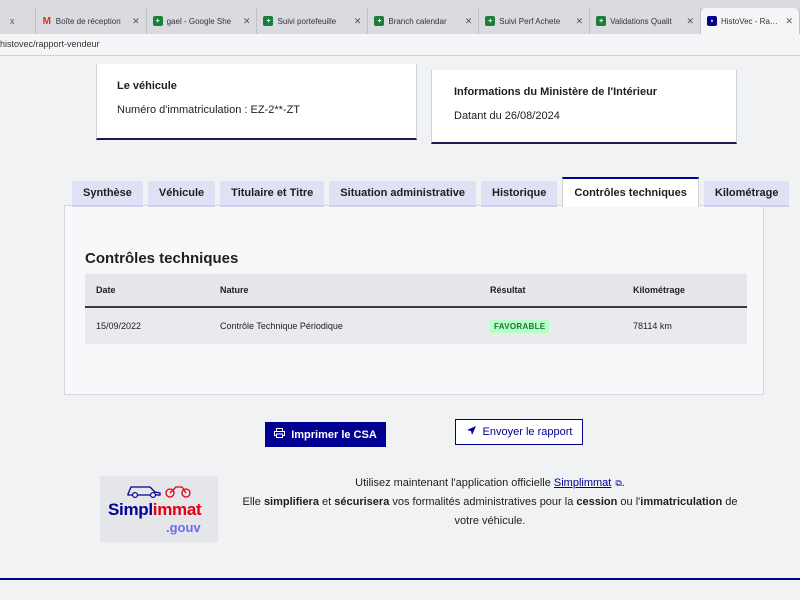 Image resolution: width=800 pixels, height=600 pixels. I want to click on print-csa-label: Imprimer le CSA, so click(334, 434).